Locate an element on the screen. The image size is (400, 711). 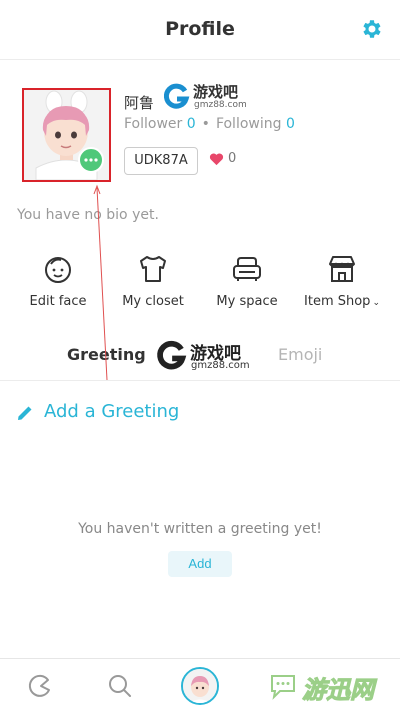
profile-name: 阿鲁 is located at coordinates (139, 103).